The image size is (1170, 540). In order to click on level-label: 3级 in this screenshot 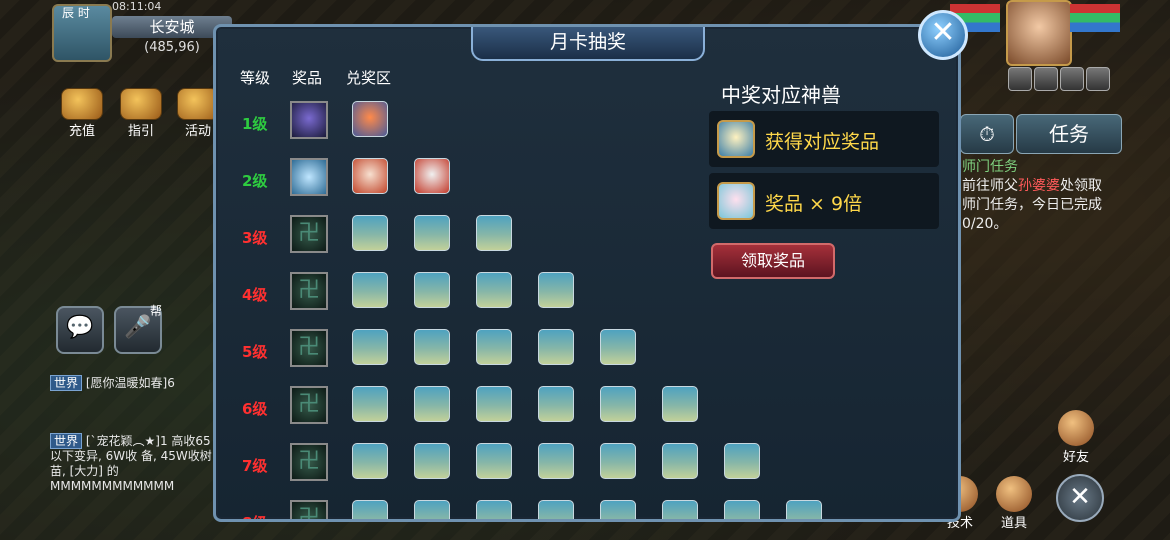, I will do `click(255, 238)`.